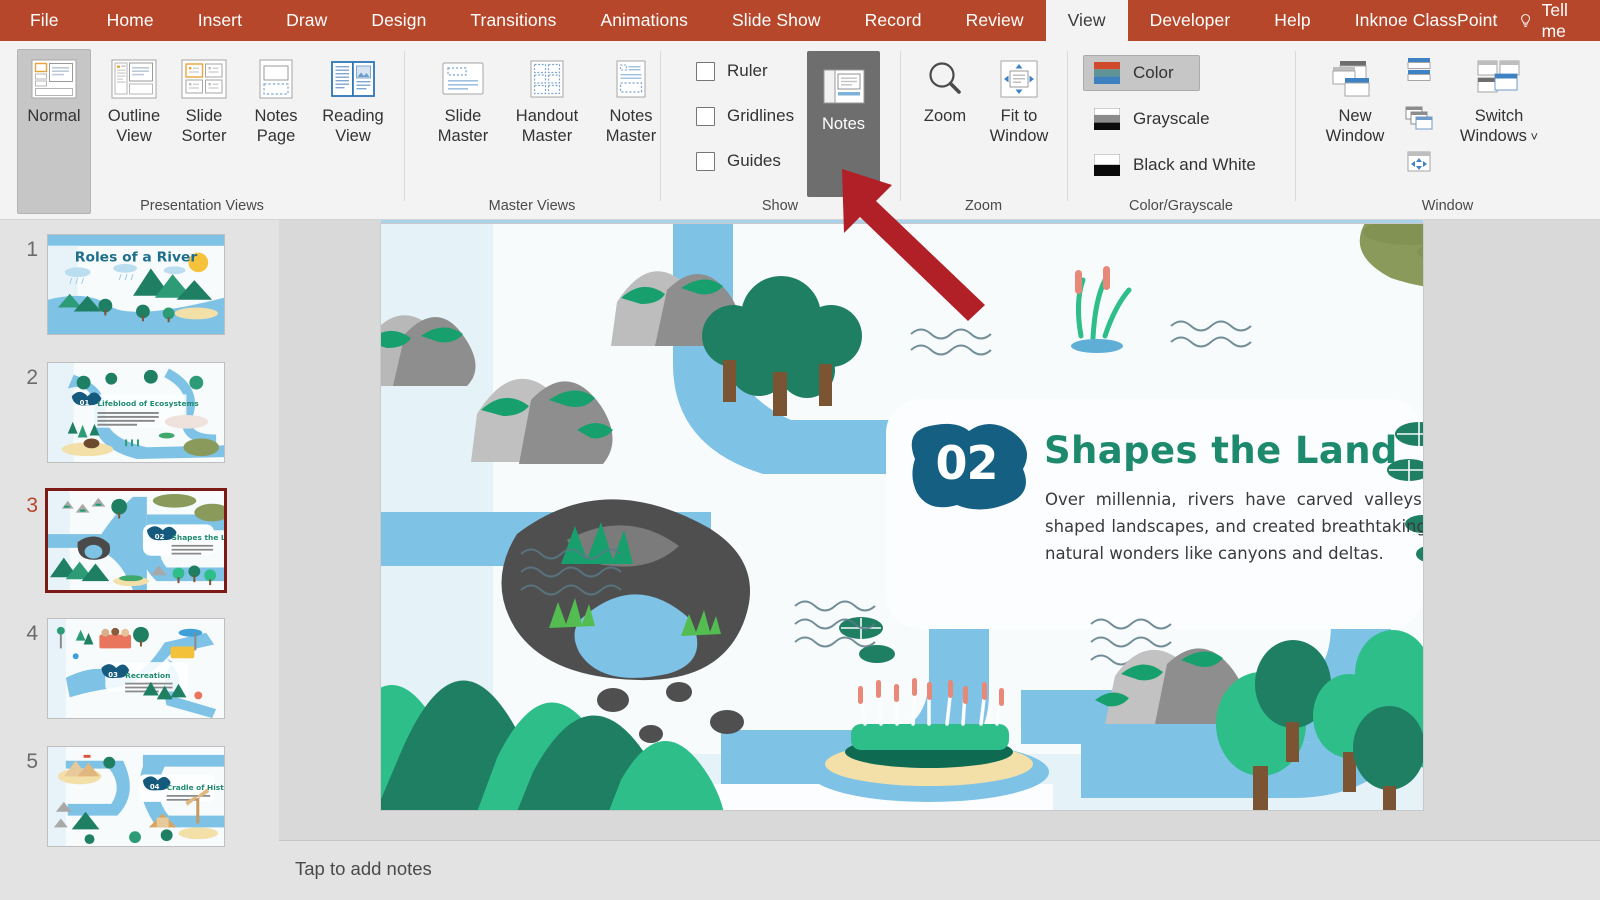  Describe the element at coordinates (631, 116) in the screenshot. I see `button-label: Notes` at that location.